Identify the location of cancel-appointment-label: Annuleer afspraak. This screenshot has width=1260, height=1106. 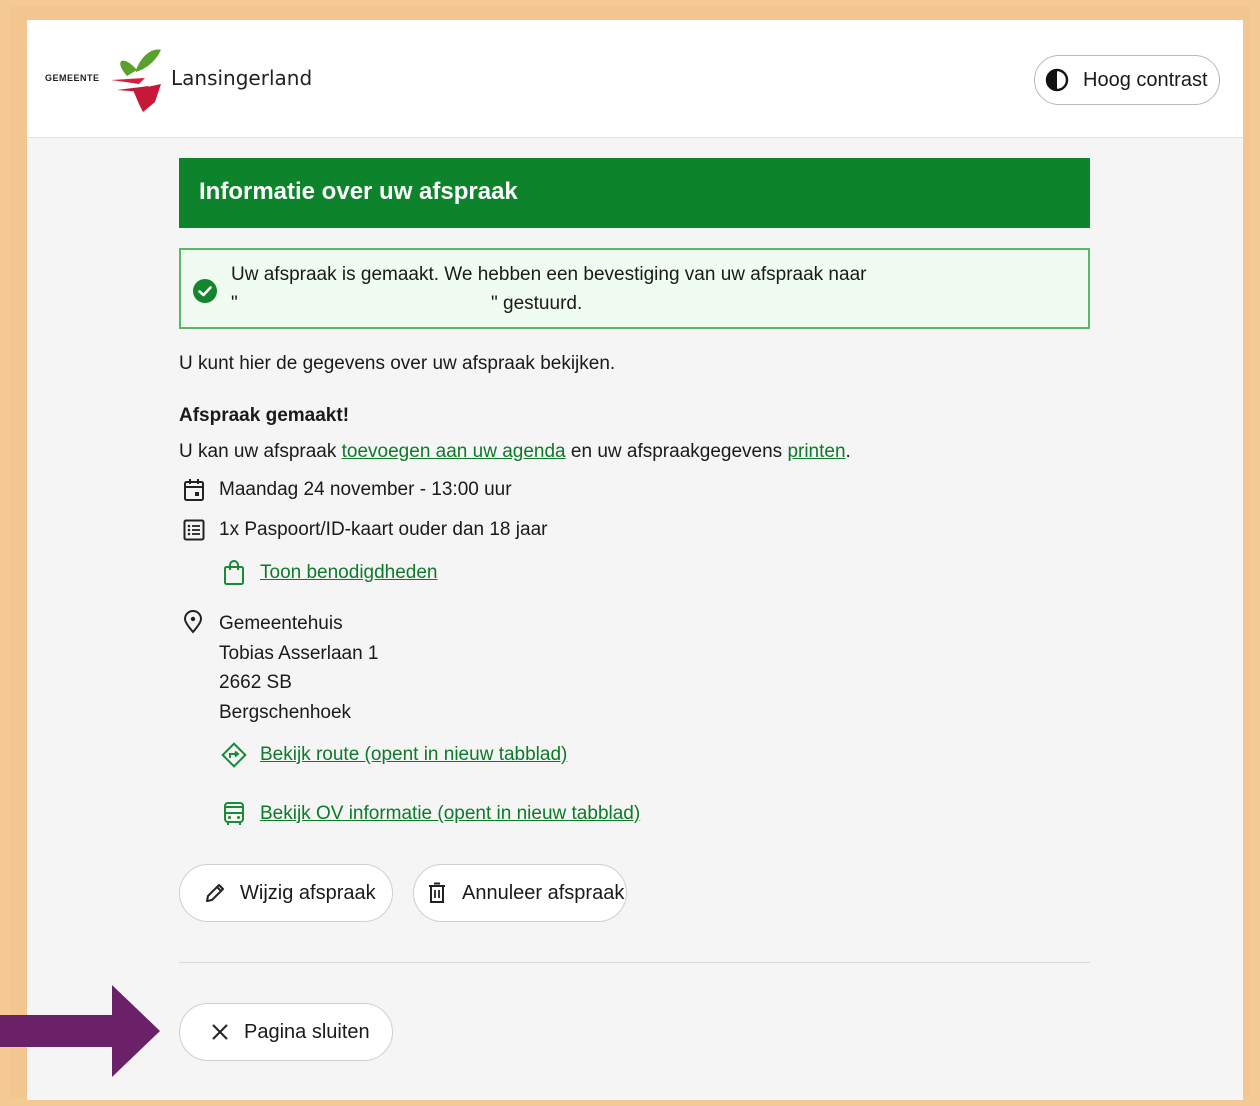
(543, 892).